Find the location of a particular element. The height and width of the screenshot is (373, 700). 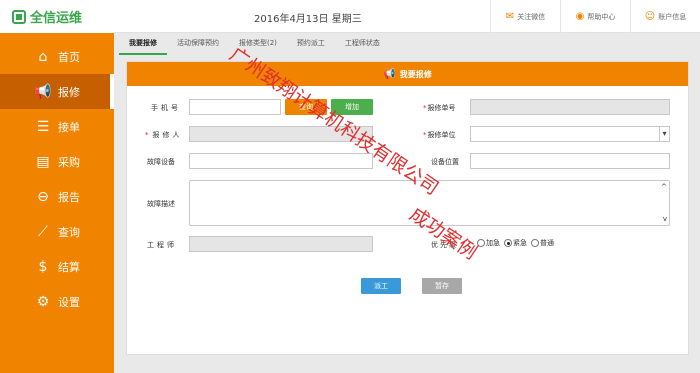

sidebar-item-label: 报修 is located at coordinates (69, 92).